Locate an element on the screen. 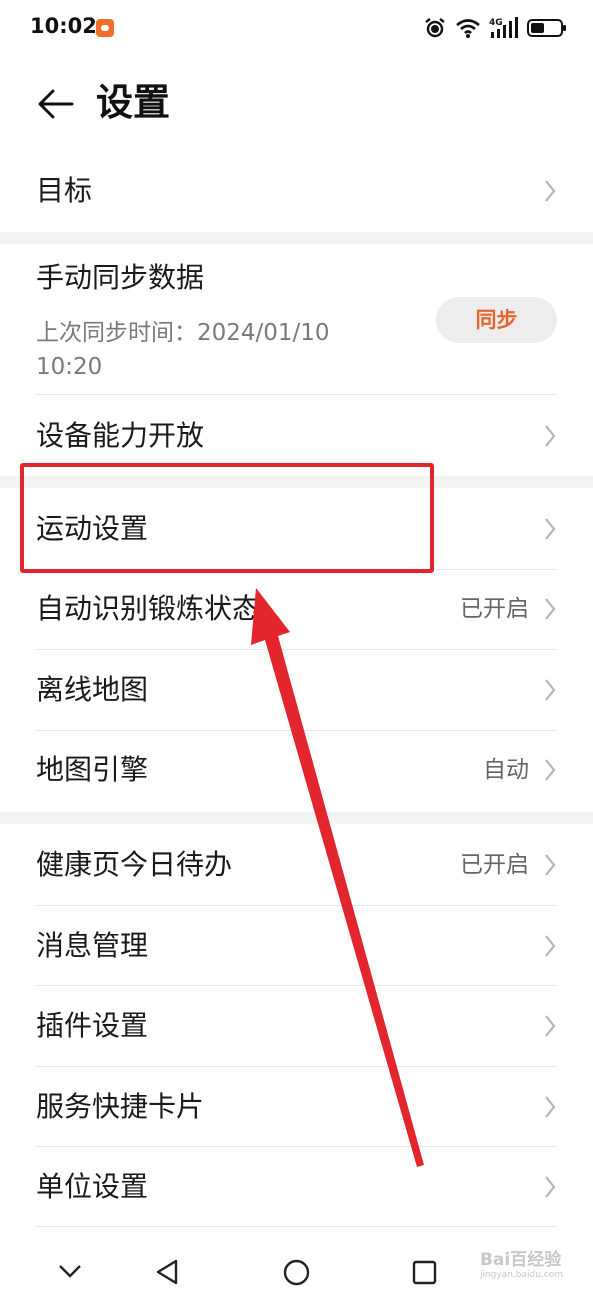 Image resolution: width=593 pixels, height=1302 pixels. menu-item-label: 离线地图 is located at coordinates (92, 689).